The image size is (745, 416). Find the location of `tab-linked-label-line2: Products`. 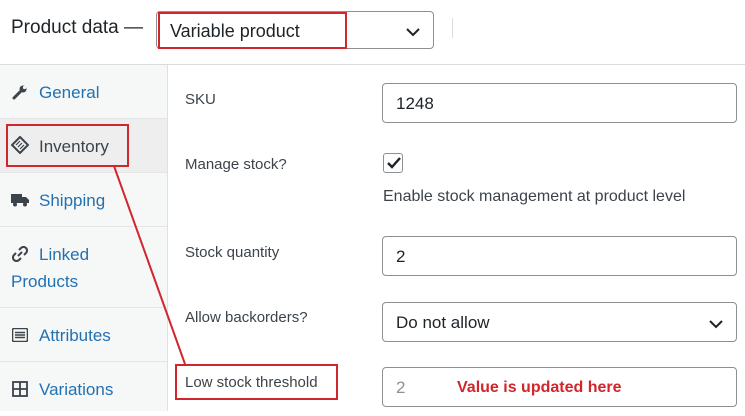

tab-linked-label-line2: Products is located at coordinates (45, 281).